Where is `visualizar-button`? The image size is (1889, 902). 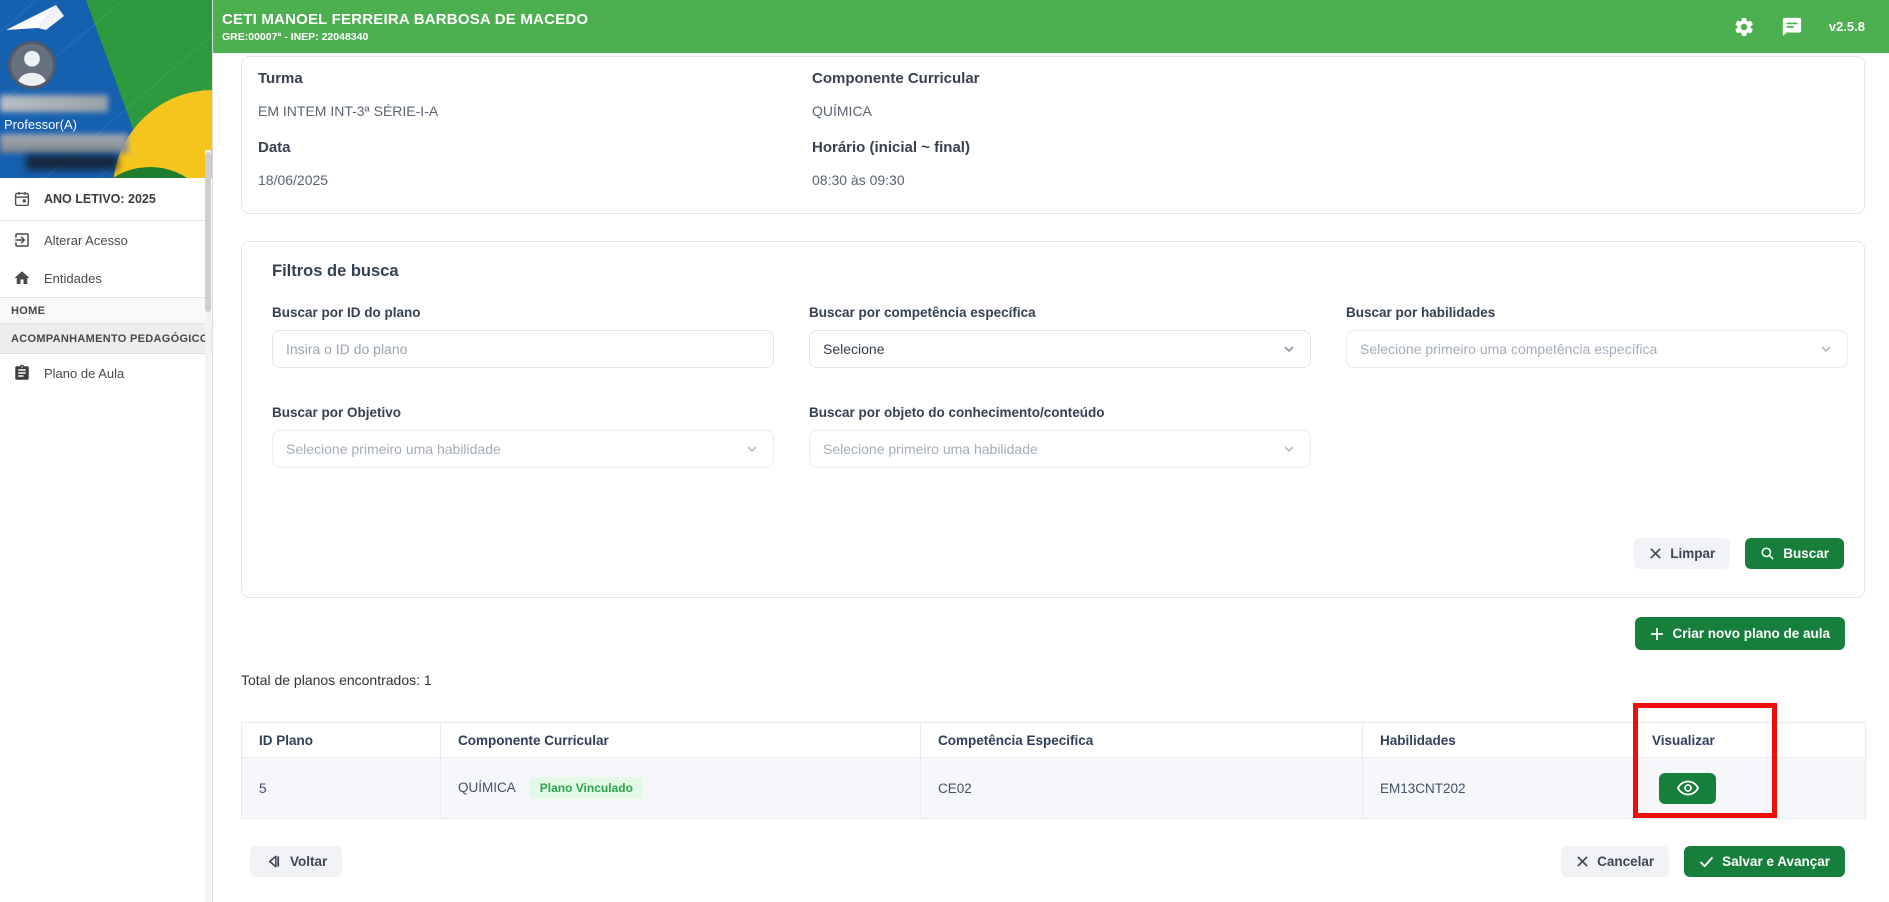 visualizar-button is located at coordinates (1687, 788).